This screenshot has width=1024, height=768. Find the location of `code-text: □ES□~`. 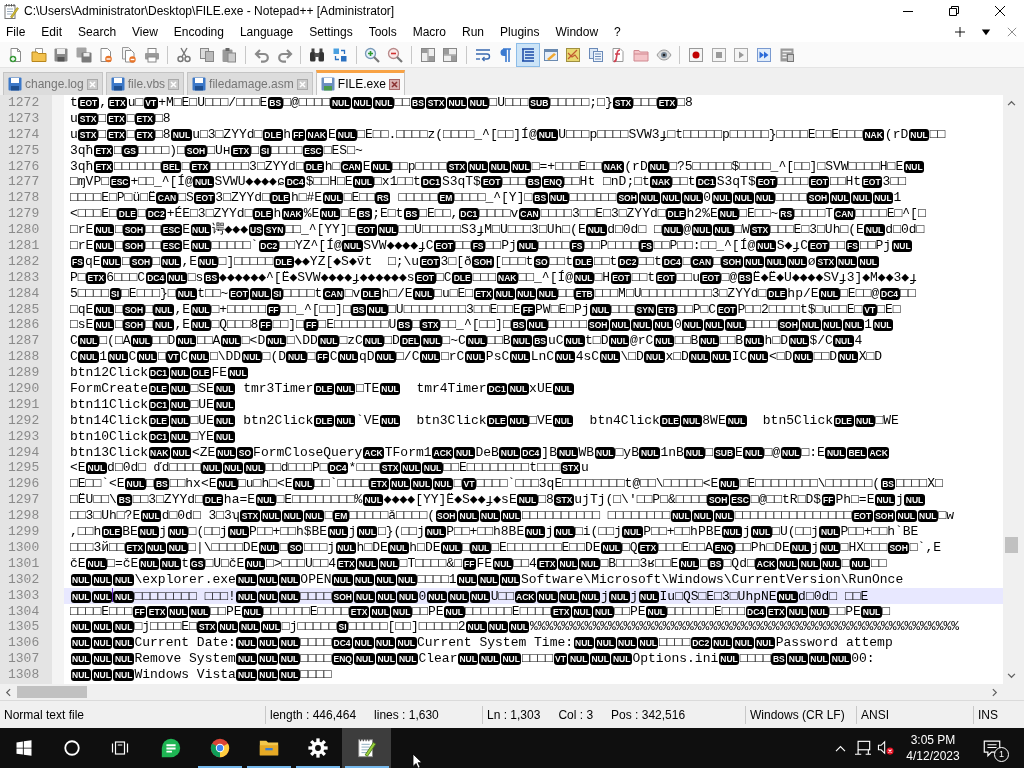

code-text: □ES□~ is located at coordinates (343, 150).